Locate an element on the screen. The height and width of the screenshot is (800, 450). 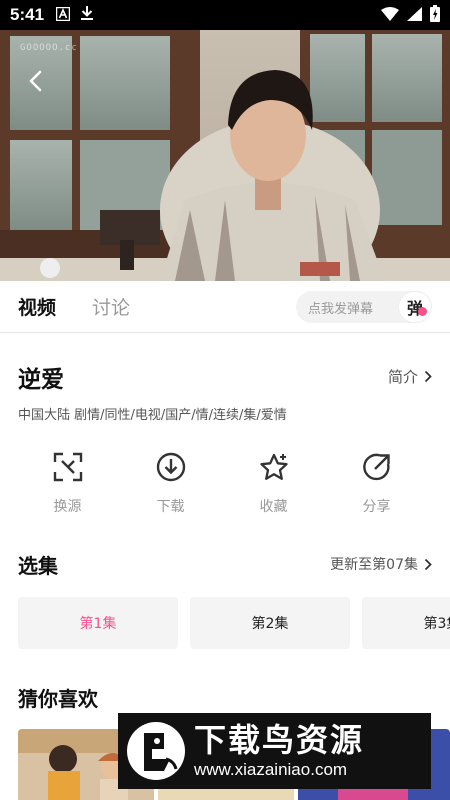
show-tags: 中国大陆 剧情/同性/电视/国产/情/连续/集/爱情 is located at coordinates (152, 415).